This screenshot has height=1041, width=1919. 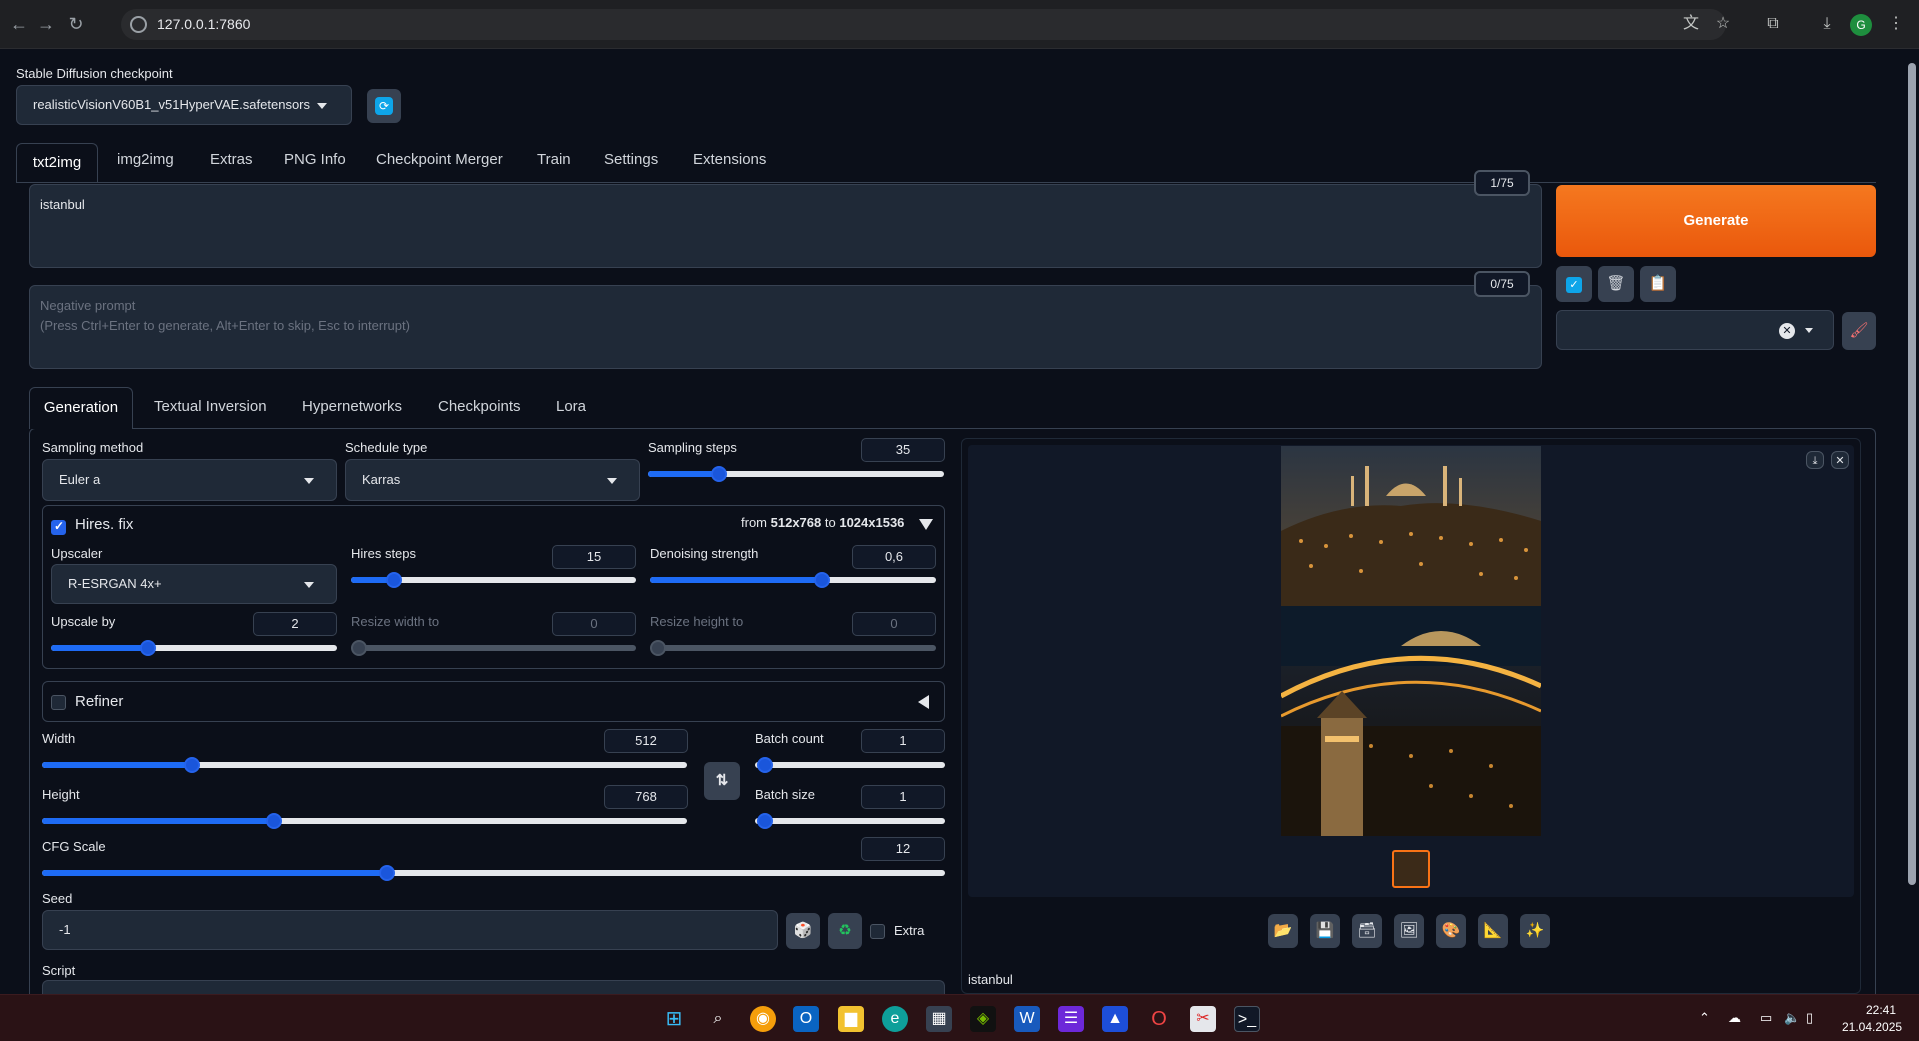 What do you see at coordinates (1115, 1019) in the screenshot?
I see `photos-icon: ▲` at bounding box center [1115, 1019].